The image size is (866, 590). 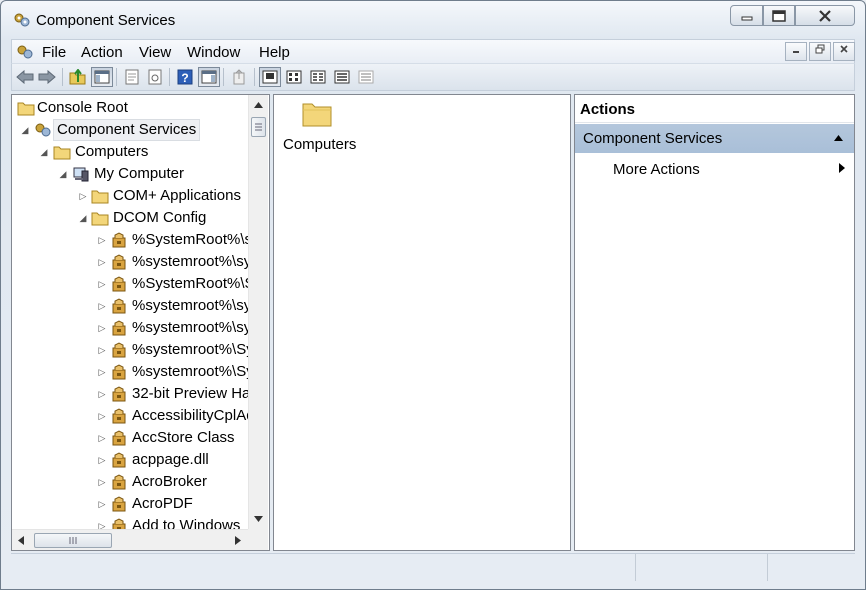 What do you see at coordinates (21, 540) in the screenshot?
I see `scroll-left-icon` at bounding box center [21, 540].